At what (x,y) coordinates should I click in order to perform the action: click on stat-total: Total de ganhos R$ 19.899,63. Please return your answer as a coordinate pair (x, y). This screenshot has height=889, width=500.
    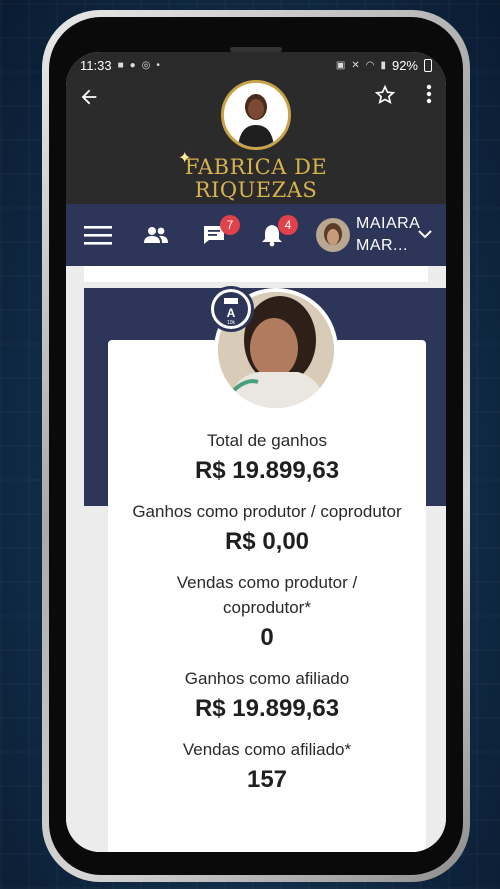
    Looking at the image, I should click on (267, 456).